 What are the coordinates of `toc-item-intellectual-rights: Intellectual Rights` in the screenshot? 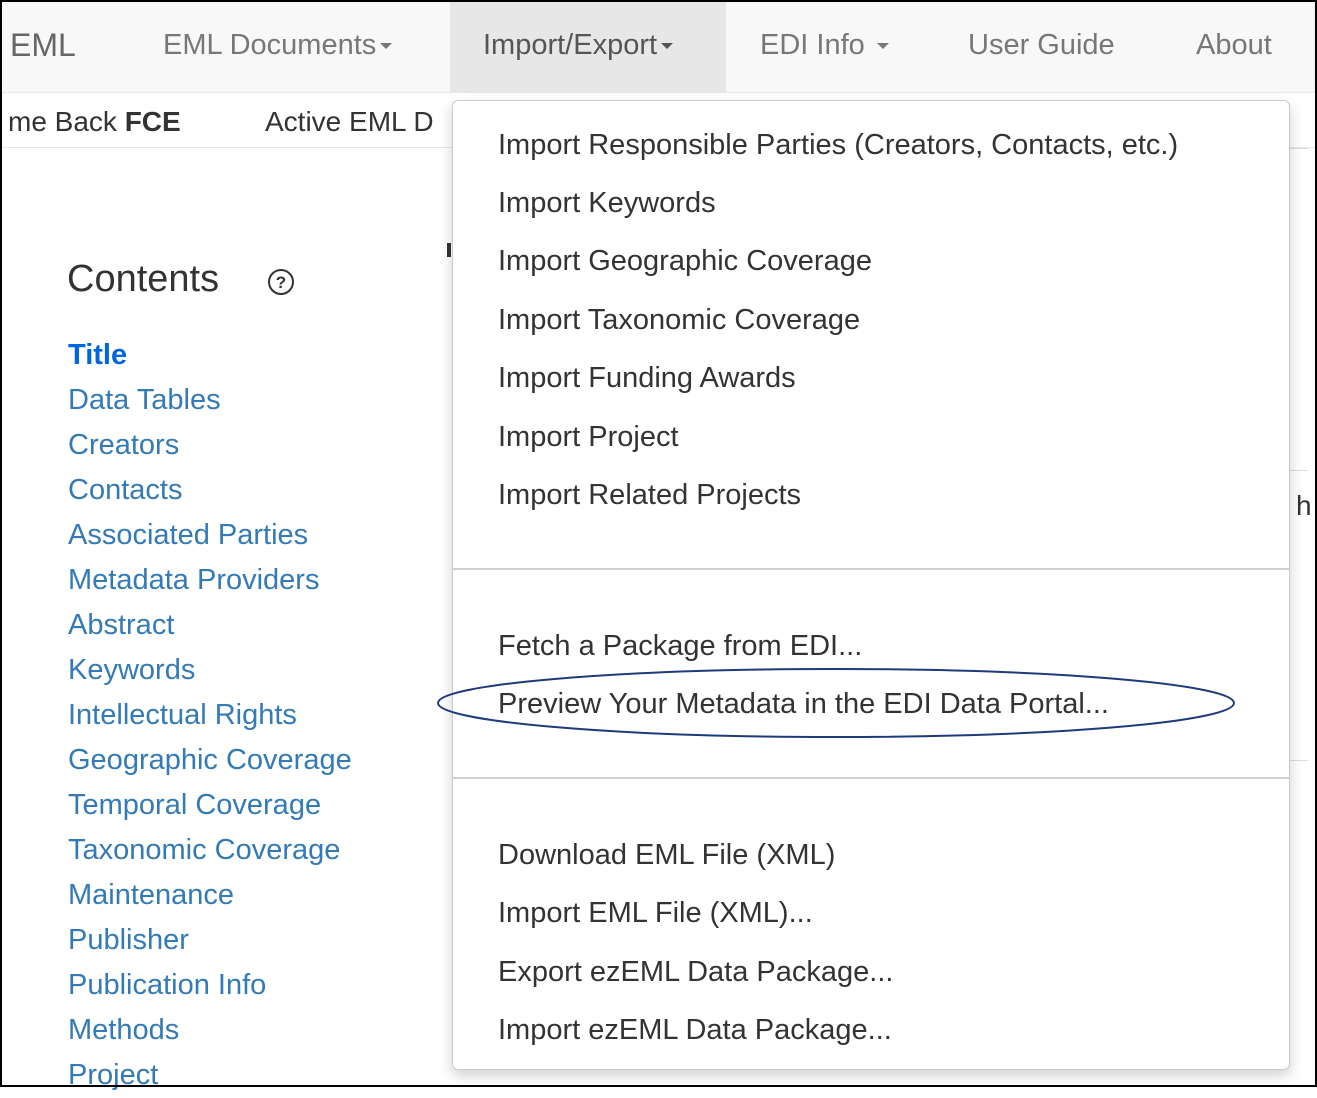 It's located at (210, 715).